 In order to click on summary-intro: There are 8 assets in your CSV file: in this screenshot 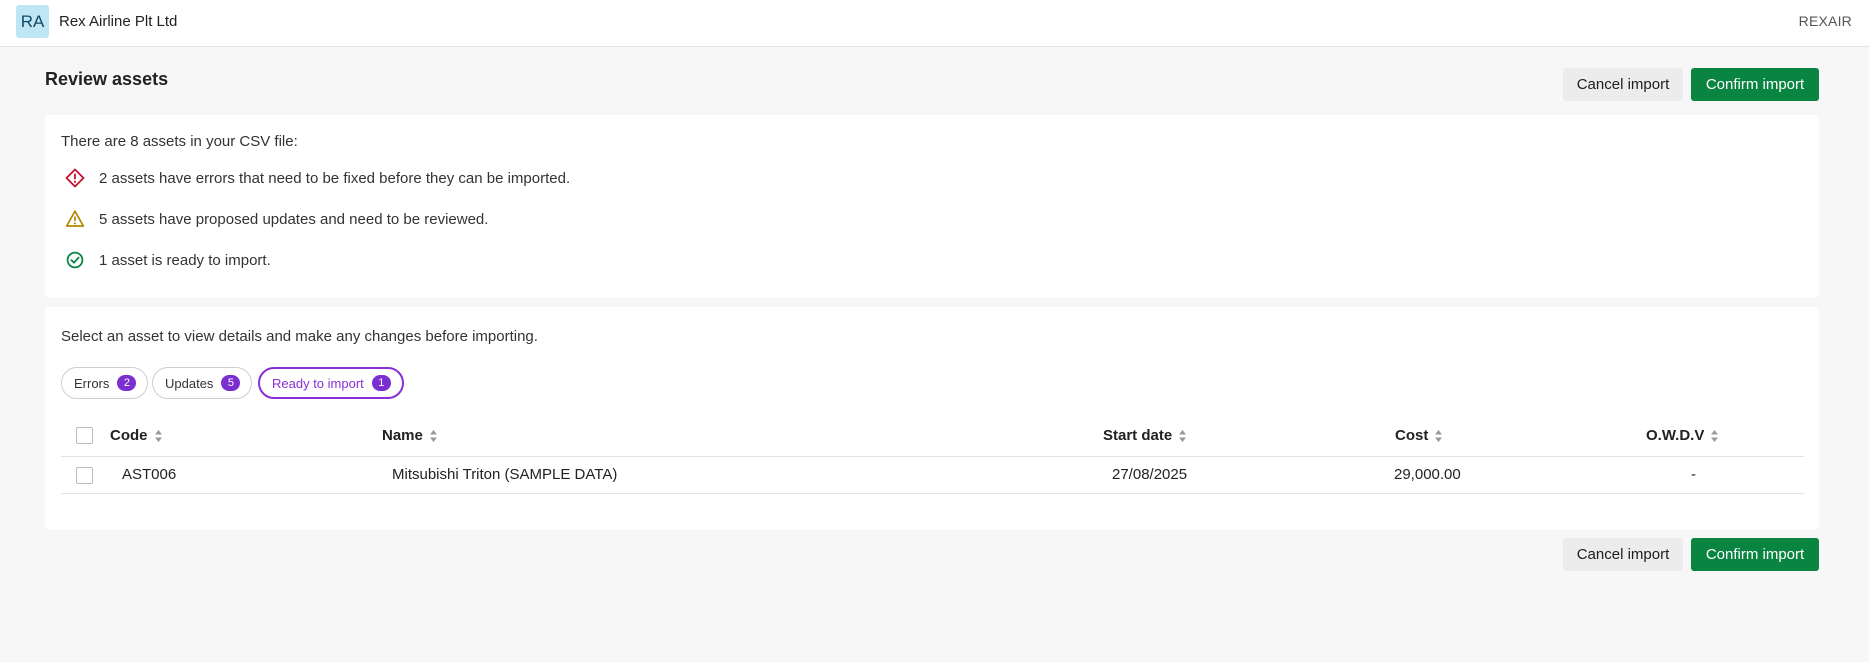, I will do `click(179, 141)`.